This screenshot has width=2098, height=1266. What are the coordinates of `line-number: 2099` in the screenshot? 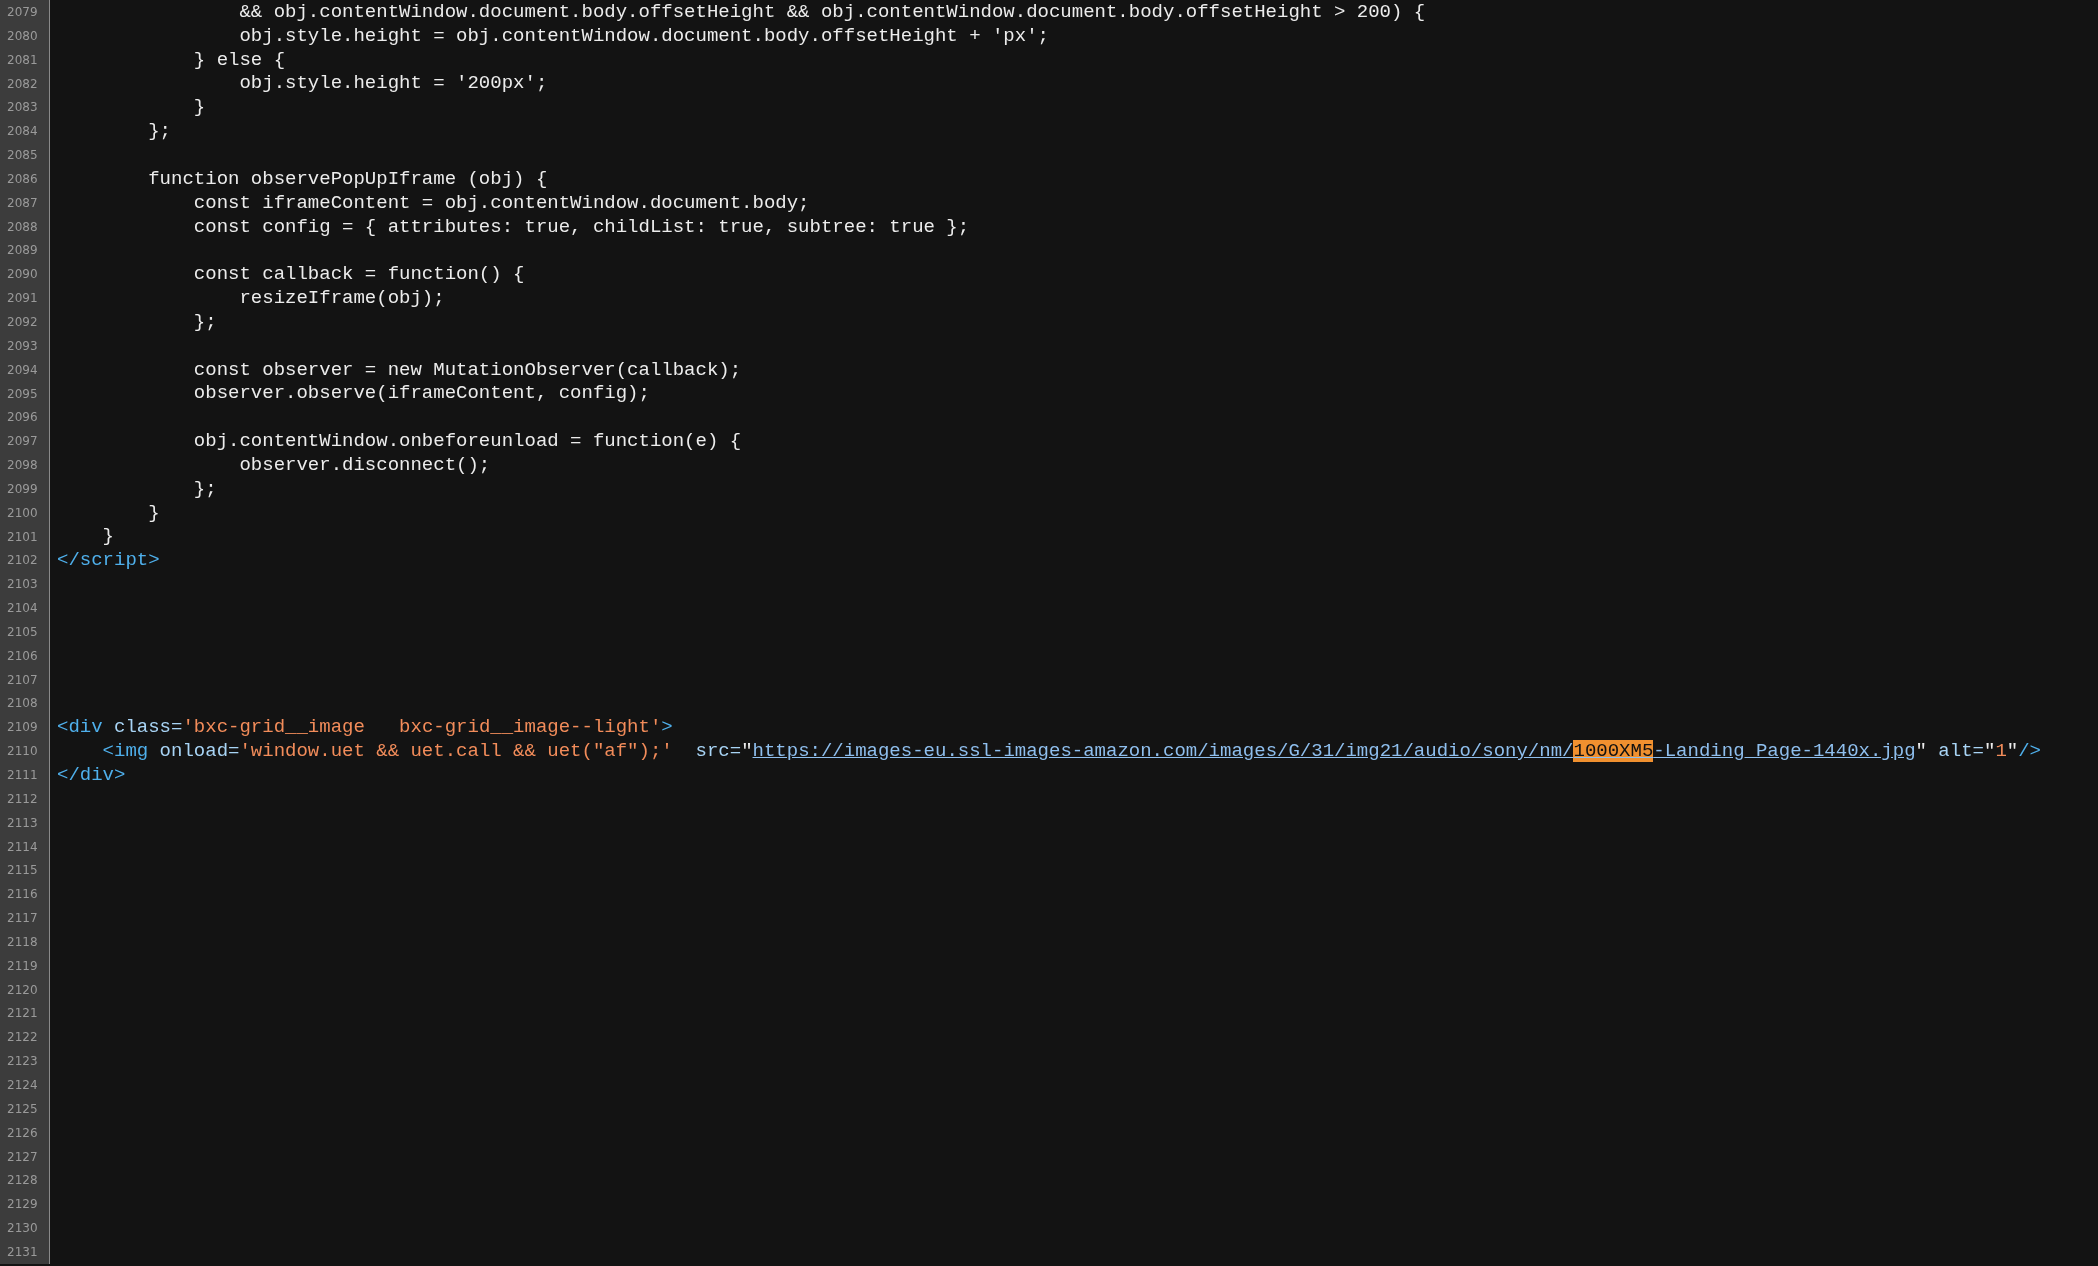 It's located at (22, 488).